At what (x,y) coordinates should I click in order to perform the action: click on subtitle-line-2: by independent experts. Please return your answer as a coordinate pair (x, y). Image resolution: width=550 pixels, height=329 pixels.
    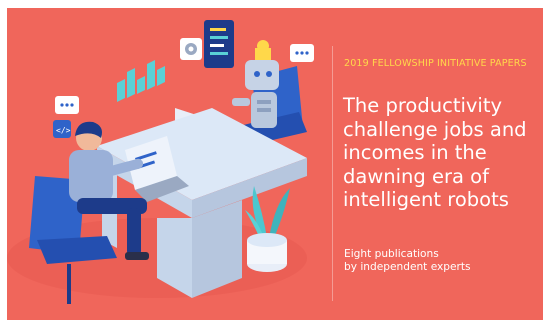
    Looking at the image, I should click on (407, 267).